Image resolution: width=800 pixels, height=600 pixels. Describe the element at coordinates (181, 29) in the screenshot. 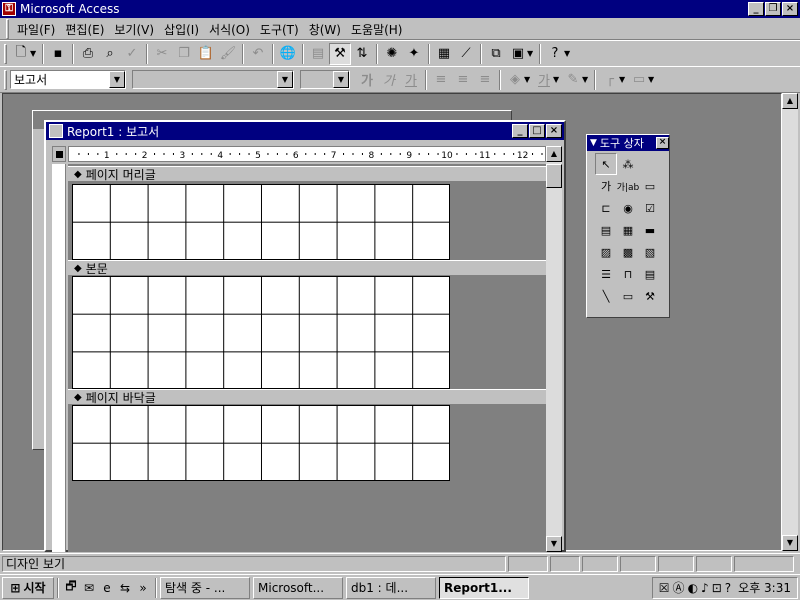

I see `menu-insert: 삽입(I)` at that location.